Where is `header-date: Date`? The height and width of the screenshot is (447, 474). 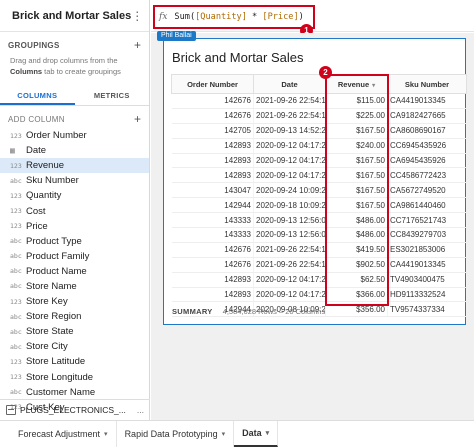 header-date: Date is located at coordinates (289, 84).